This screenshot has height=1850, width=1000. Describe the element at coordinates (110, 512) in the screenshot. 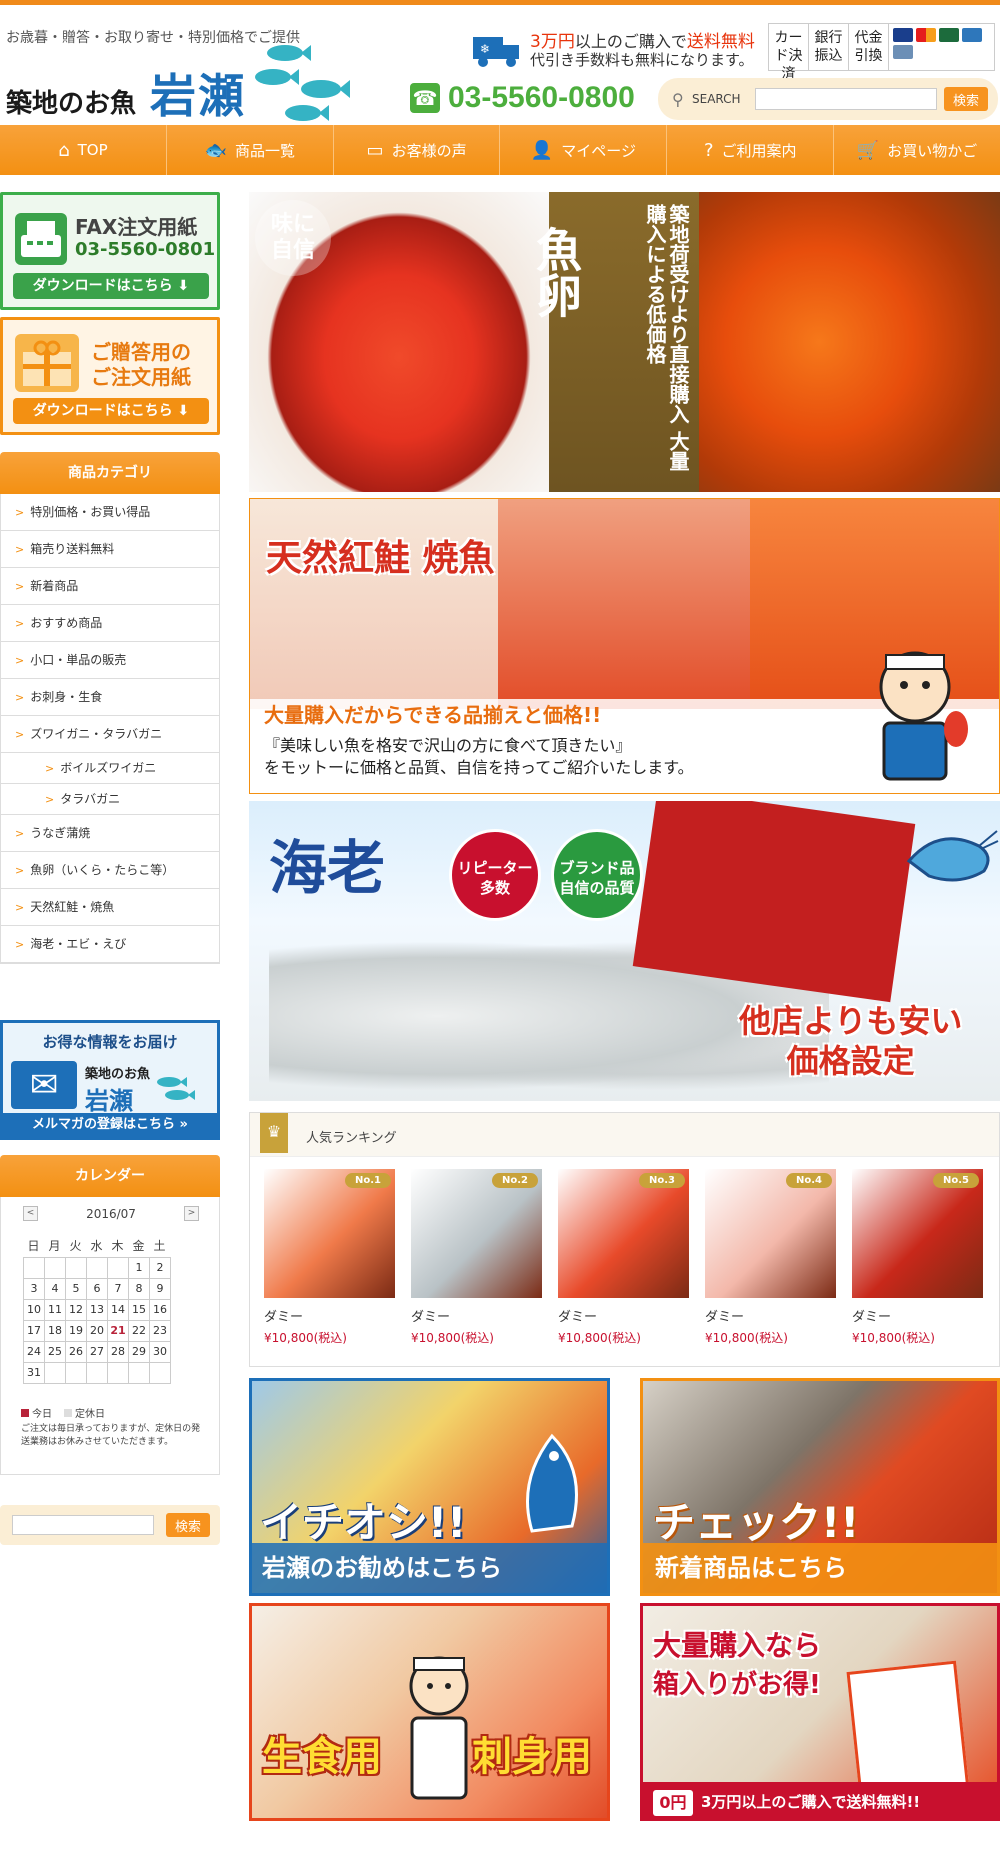

I see `category-item: > 特別価格・お買い得品` at that location.